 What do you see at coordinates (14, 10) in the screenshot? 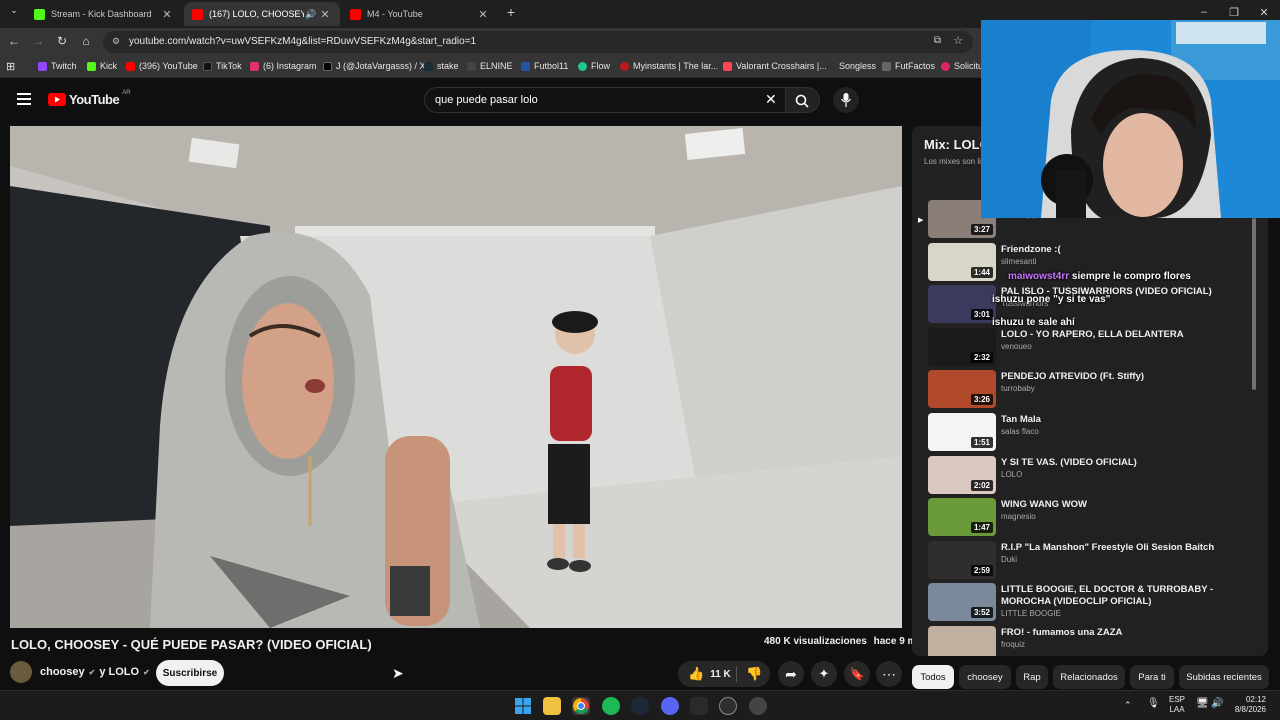
I see `tab-search-icon: ⌄` at bounding box center [14, 10].